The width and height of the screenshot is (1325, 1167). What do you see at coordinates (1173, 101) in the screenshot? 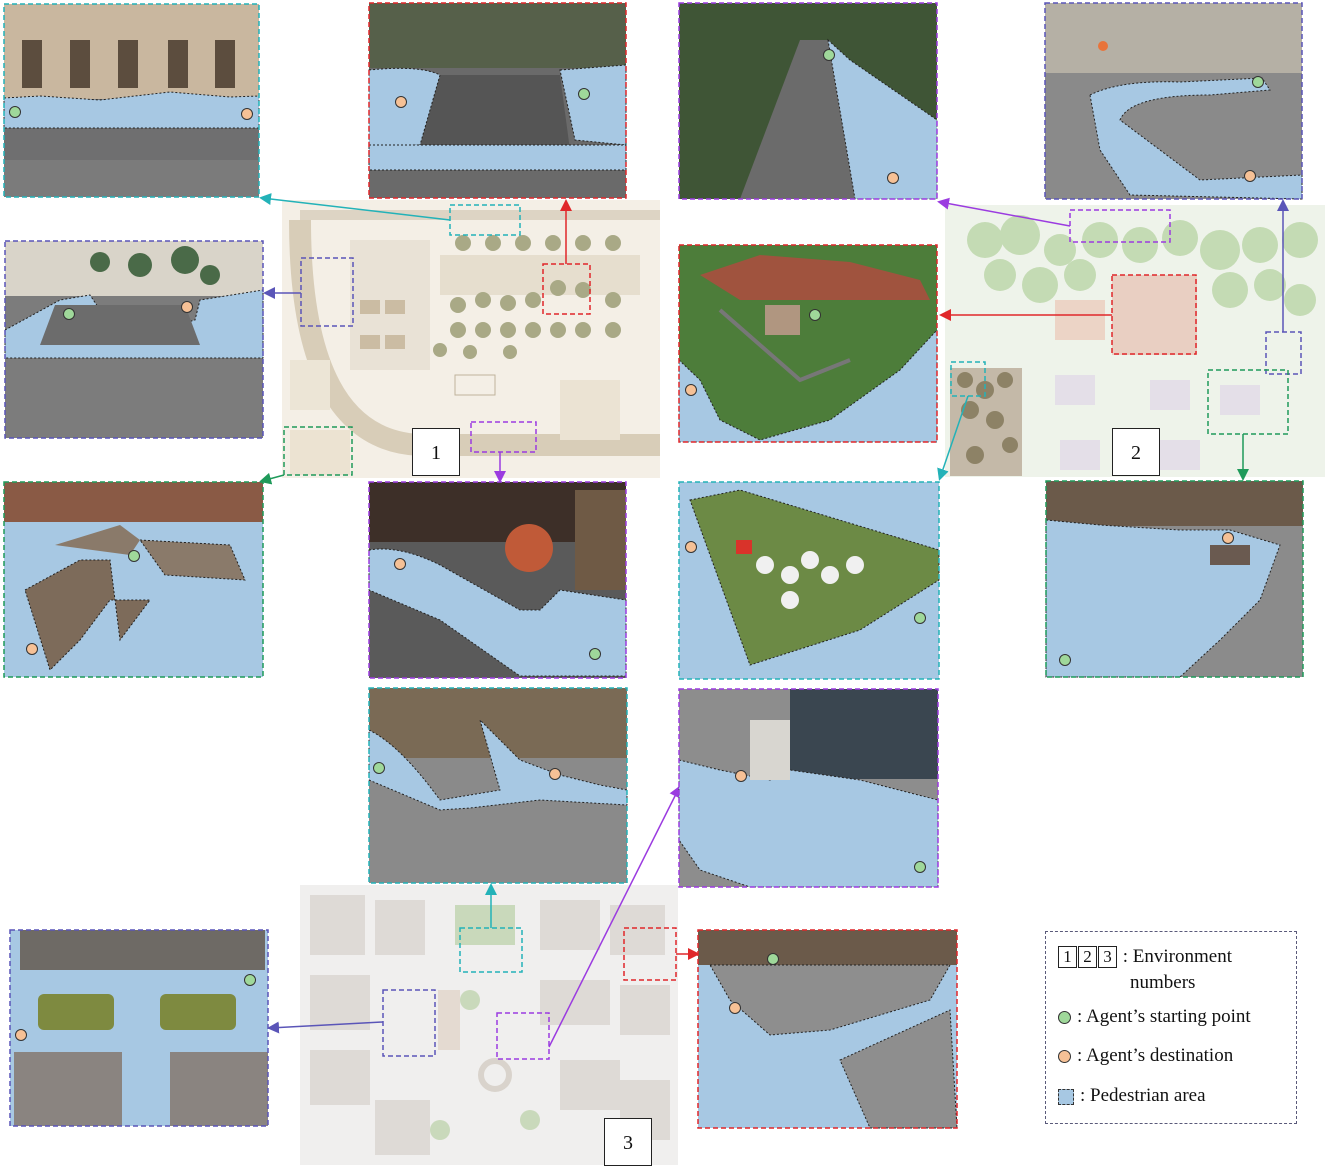
I see `scene-e2-fenced-sidewalk` at bounding box center [1173, 101].